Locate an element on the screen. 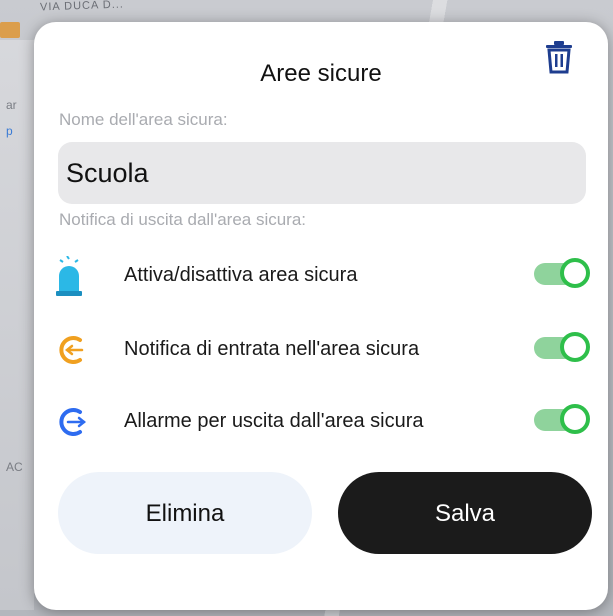 The height and width of the screenshot is (616, 613). name-label: Nome dell'area sicura: is located at coordinates (143, 119).